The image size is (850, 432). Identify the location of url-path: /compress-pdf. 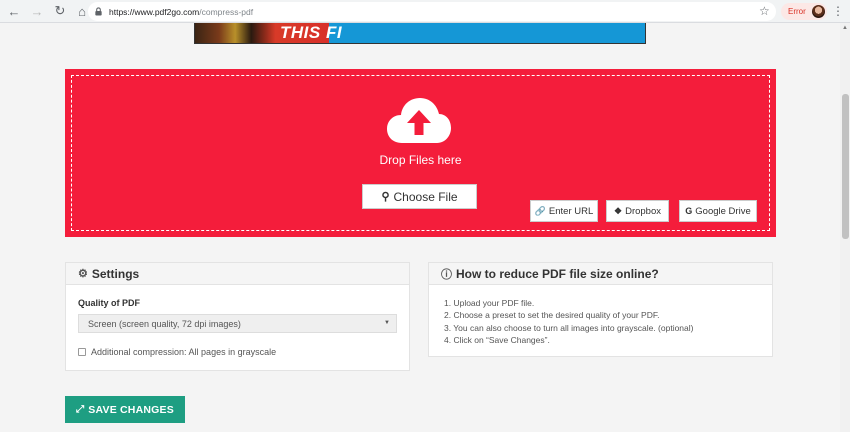
(226, 11).